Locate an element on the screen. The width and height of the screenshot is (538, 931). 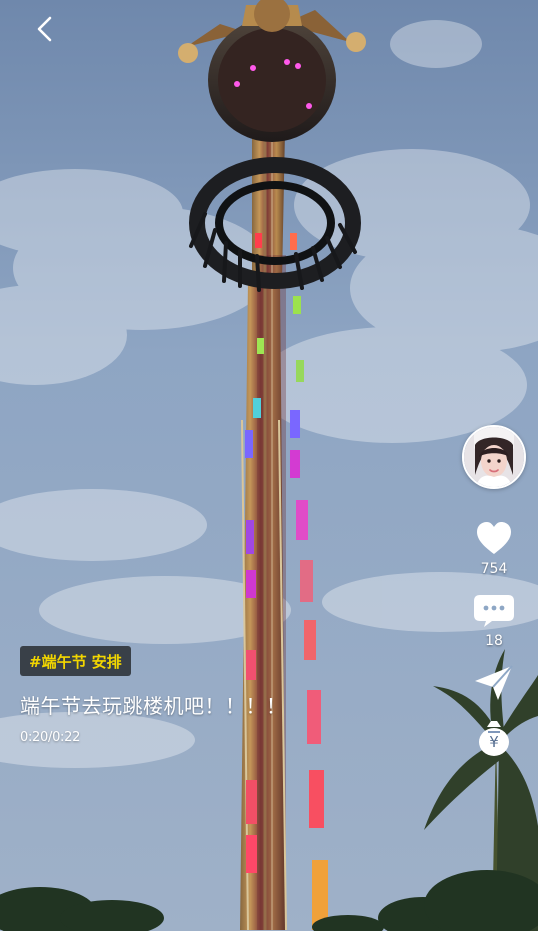
comment-button: 18 is located at coordinates (494, 620).